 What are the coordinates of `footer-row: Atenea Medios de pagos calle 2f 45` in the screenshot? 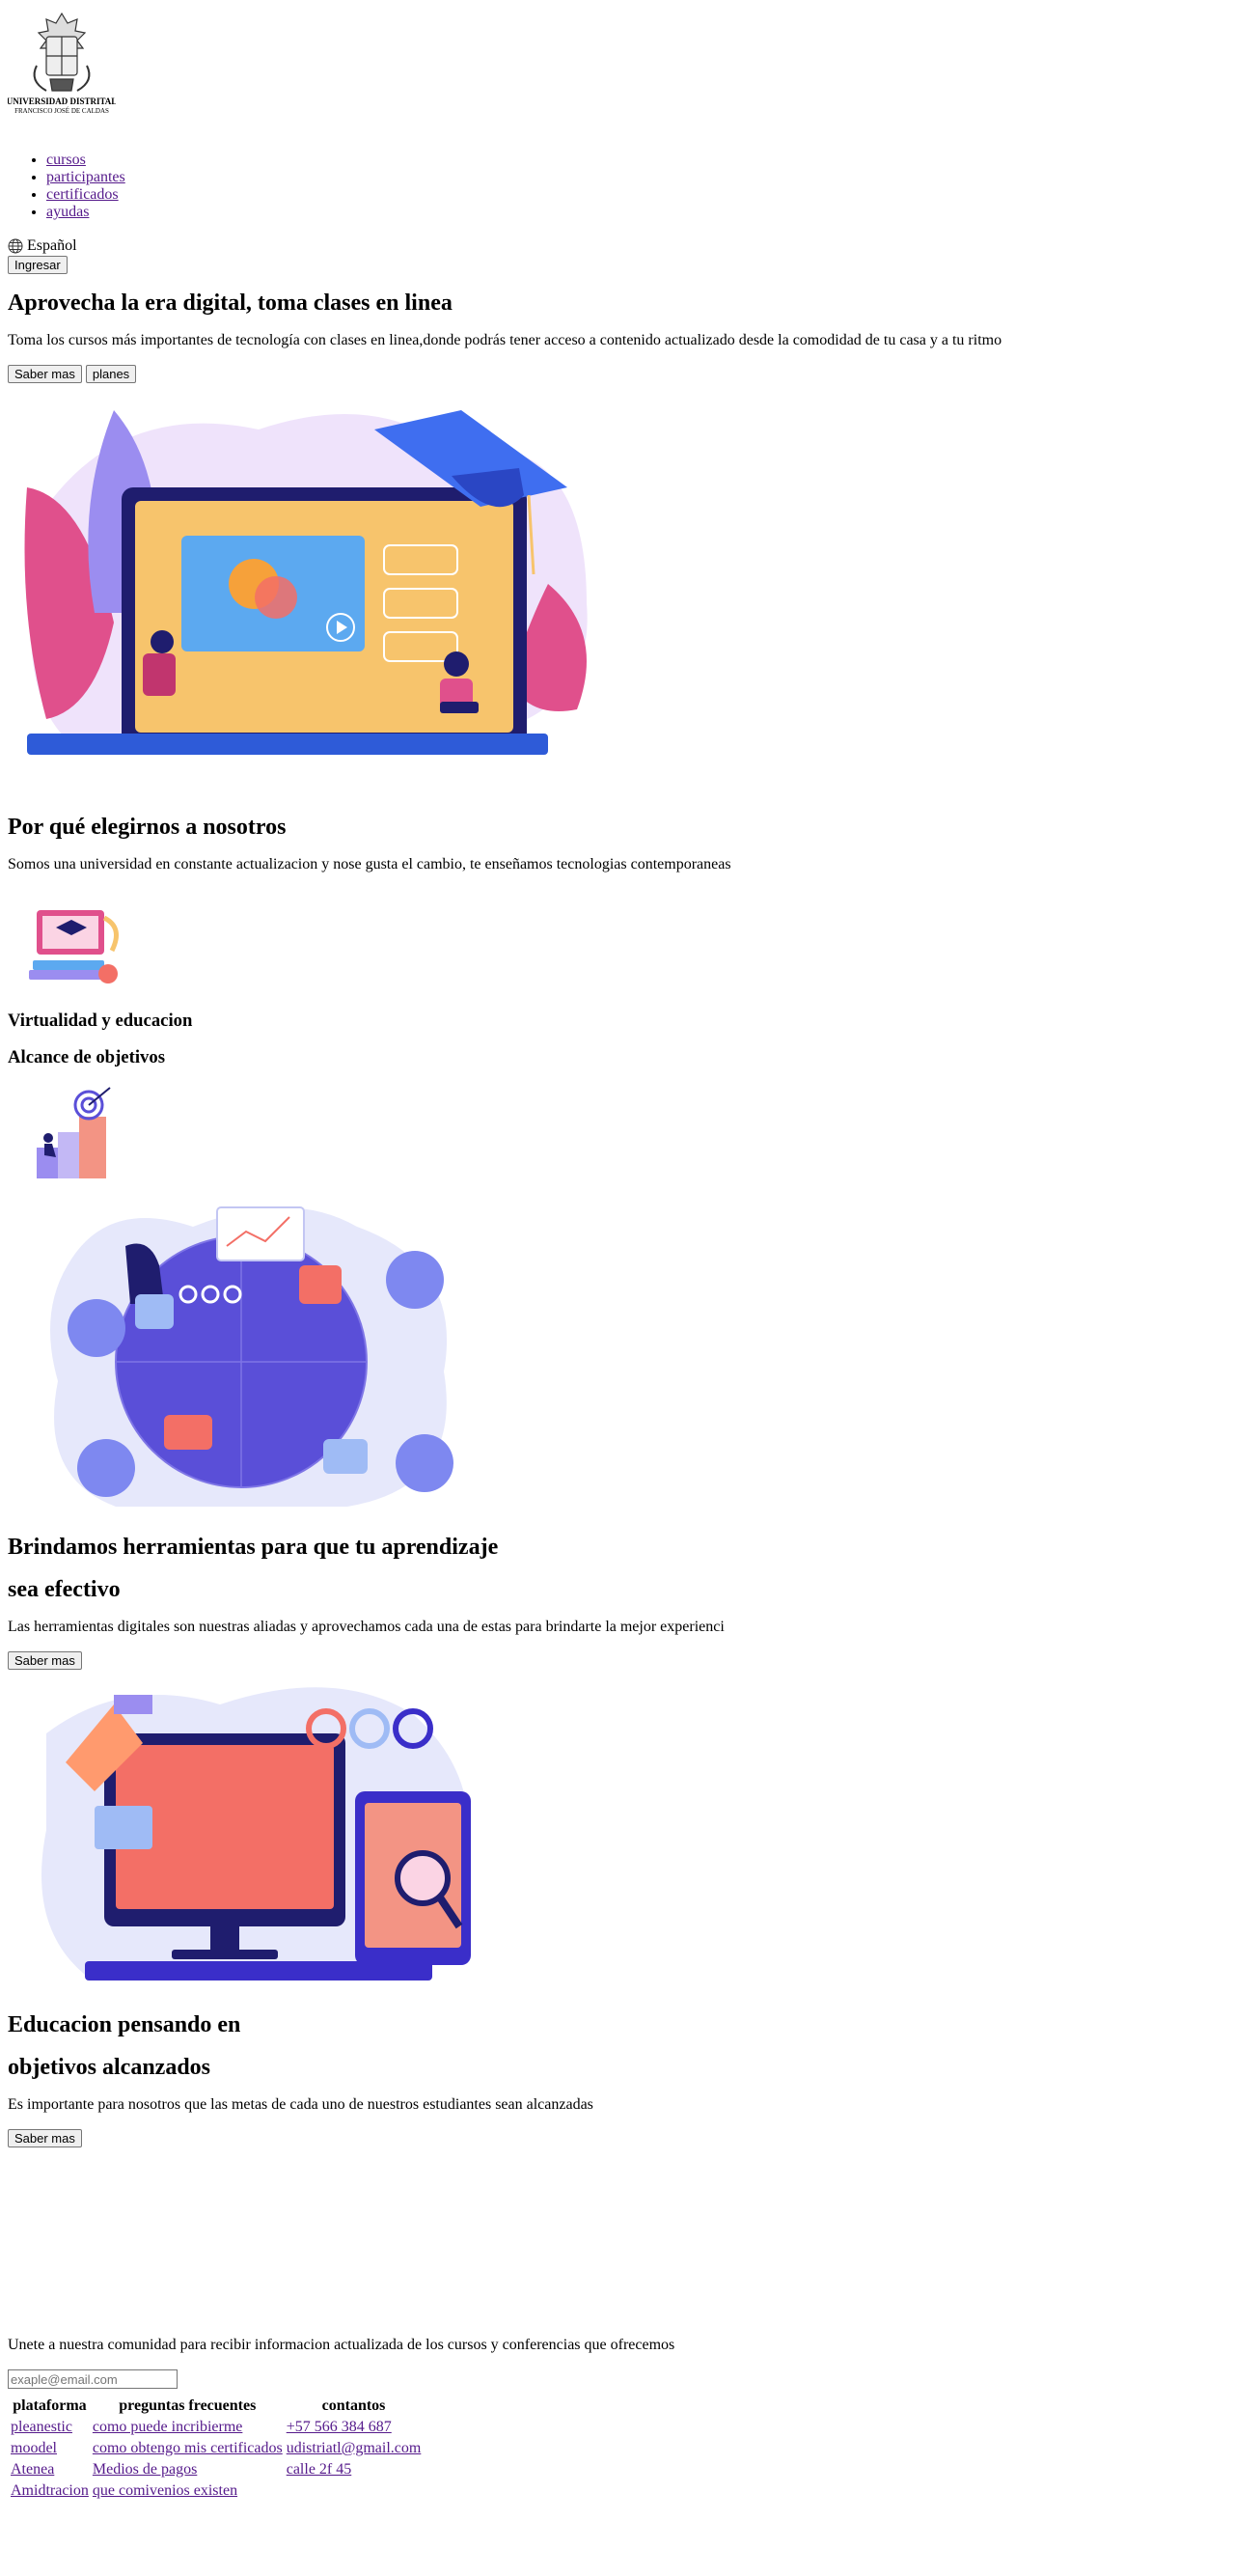 It's located at (216, 2469).